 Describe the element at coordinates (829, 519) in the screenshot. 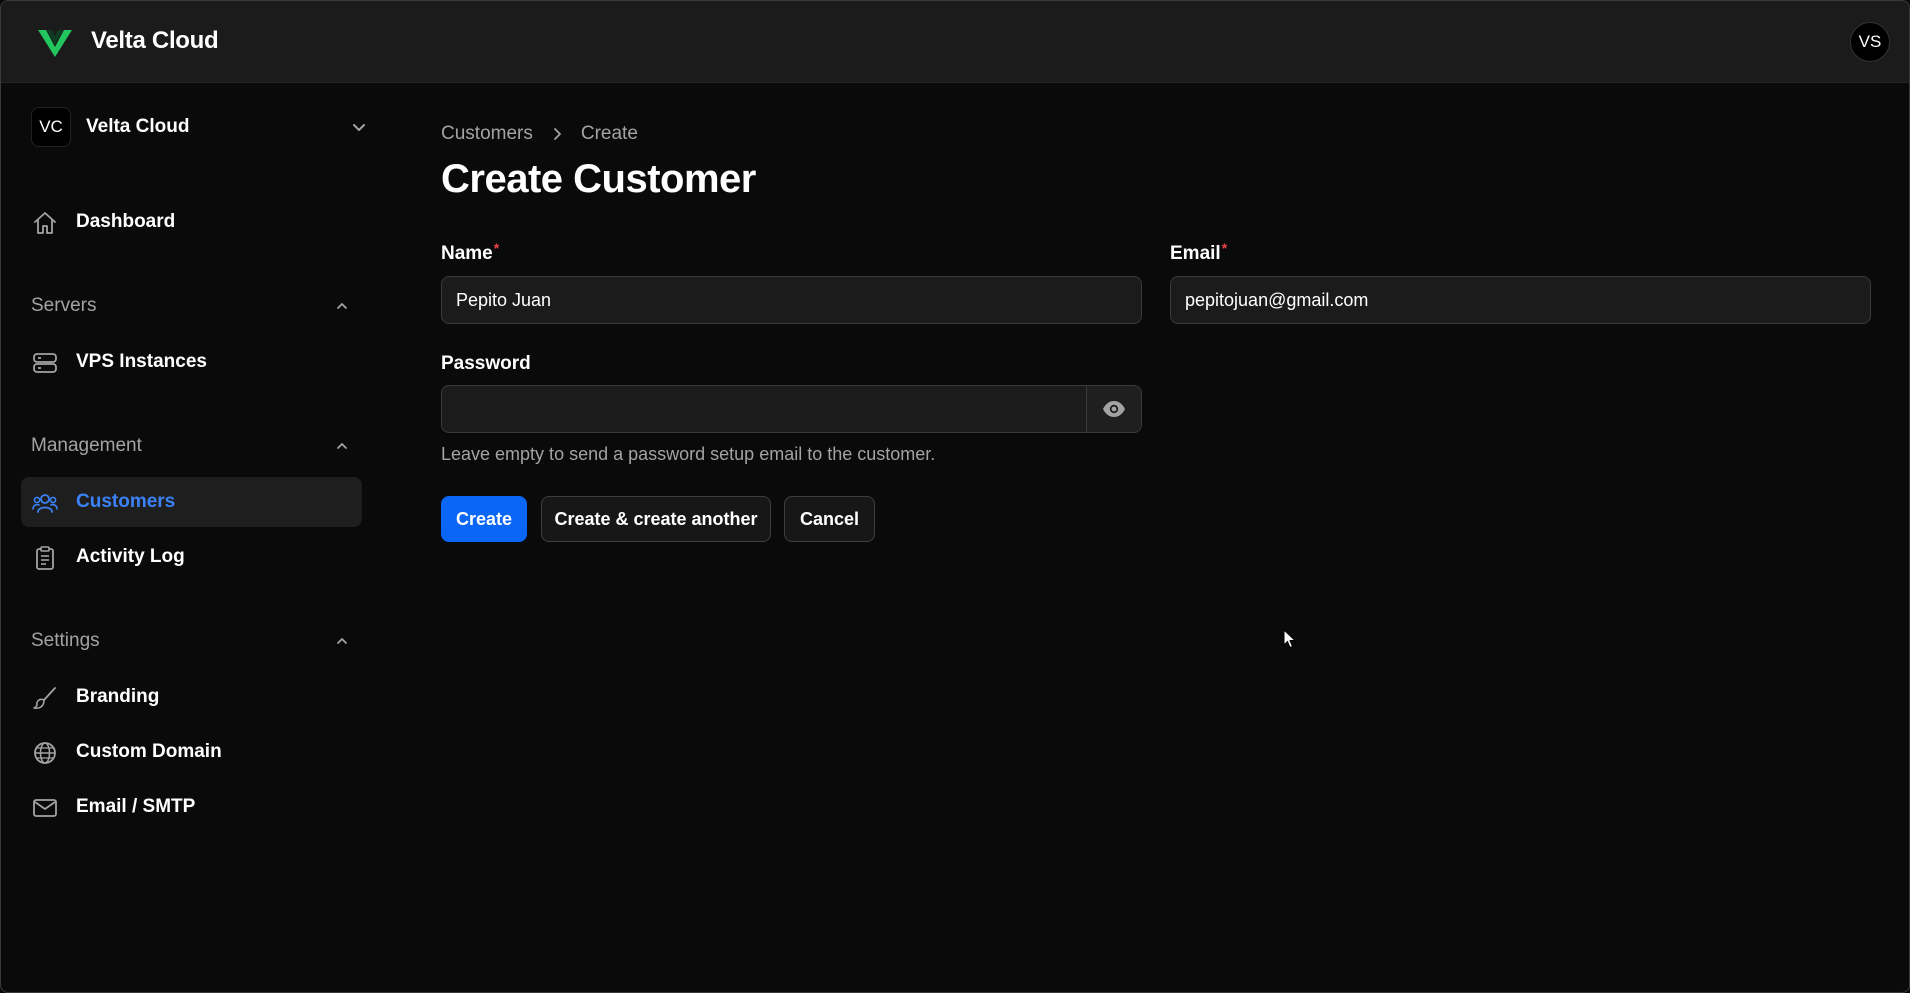

I see `cancel-button: Cancel` at that location.